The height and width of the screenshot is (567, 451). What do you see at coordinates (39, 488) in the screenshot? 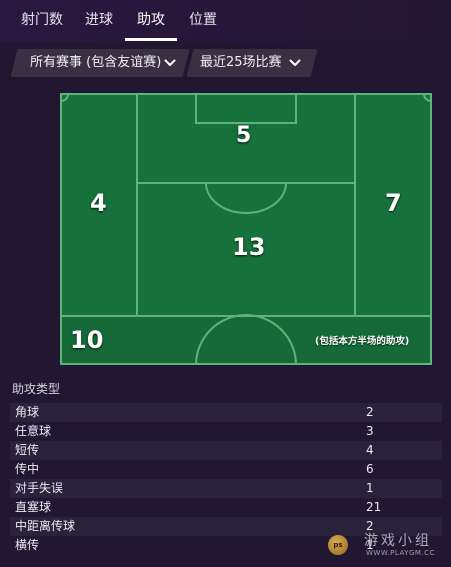
I see `assist-type-label: 对手失误` at bounding box center [39, 488].